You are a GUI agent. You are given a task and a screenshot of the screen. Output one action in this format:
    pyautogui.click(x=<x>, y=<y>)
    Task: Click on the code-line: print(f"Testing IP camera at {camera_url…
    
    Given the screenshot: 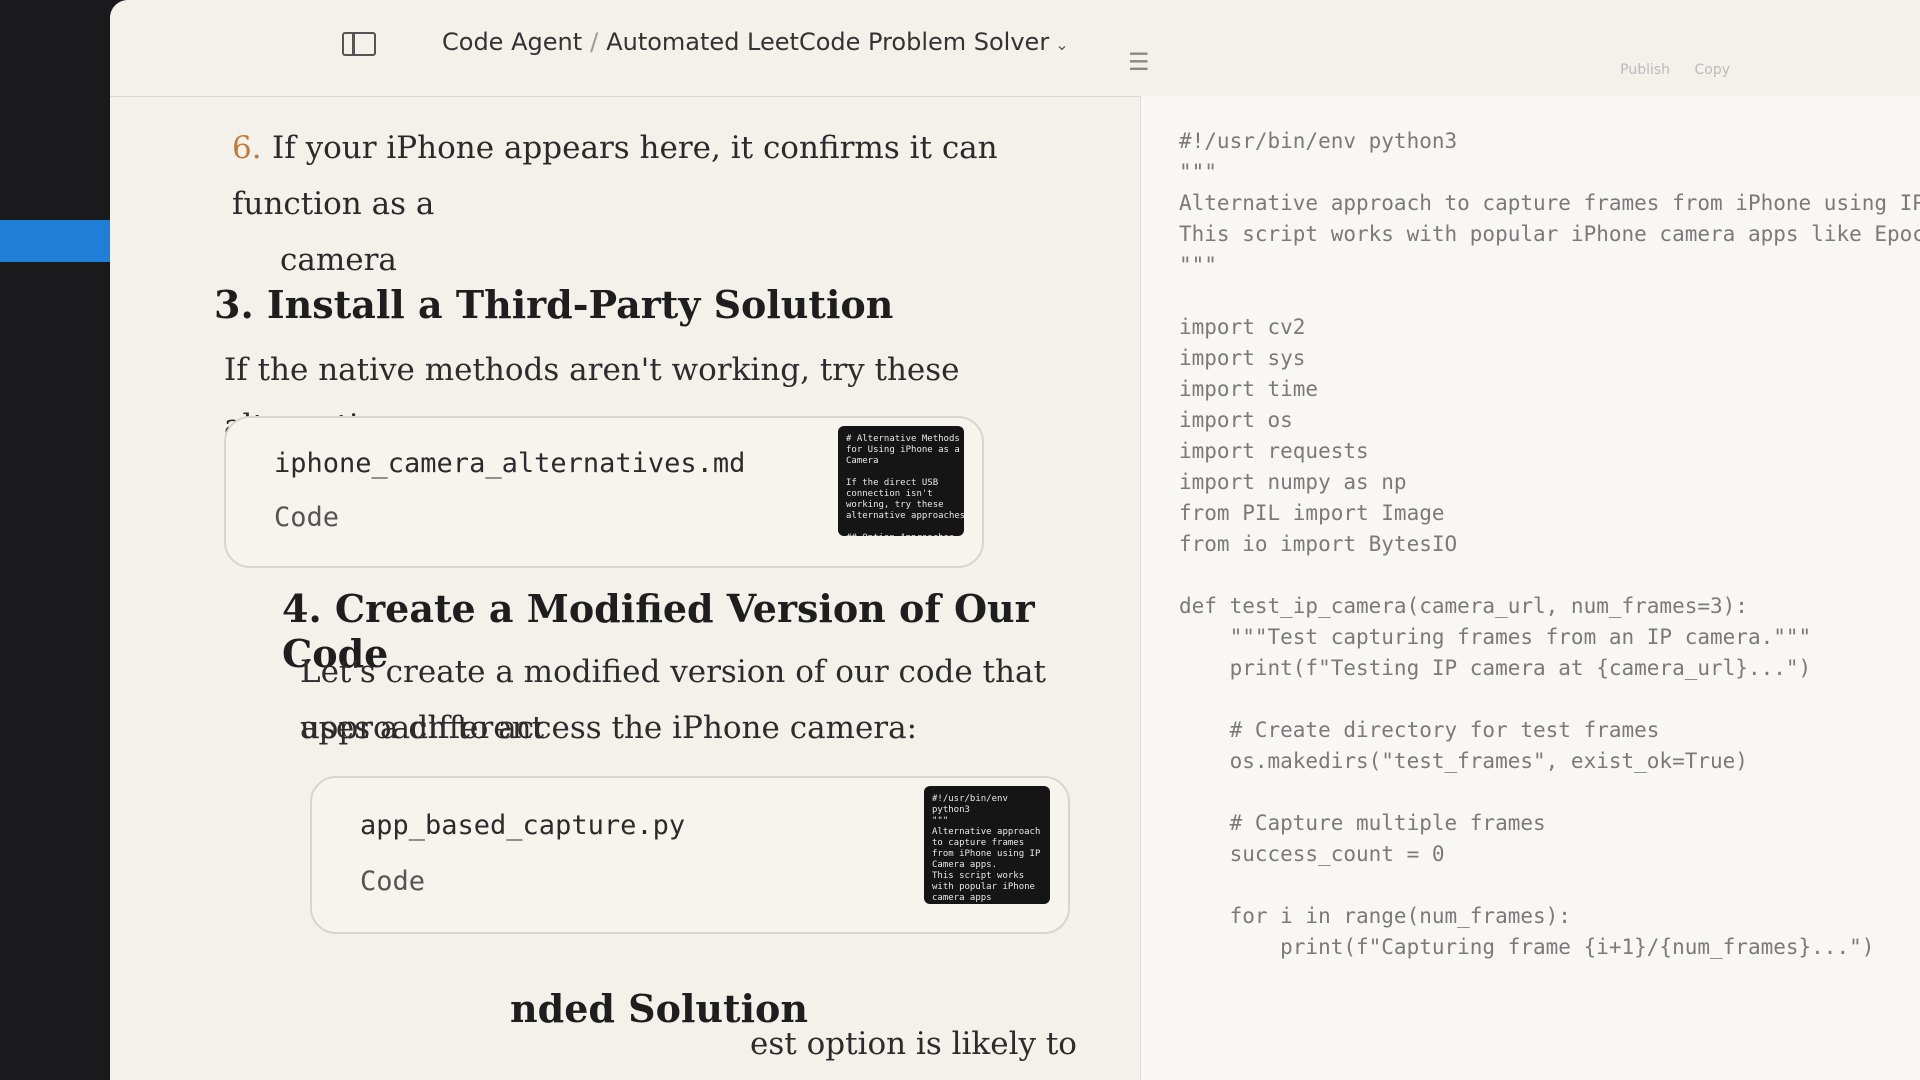 What is the action you would take?
    pyautogui.click(x=1495, y=668)
    